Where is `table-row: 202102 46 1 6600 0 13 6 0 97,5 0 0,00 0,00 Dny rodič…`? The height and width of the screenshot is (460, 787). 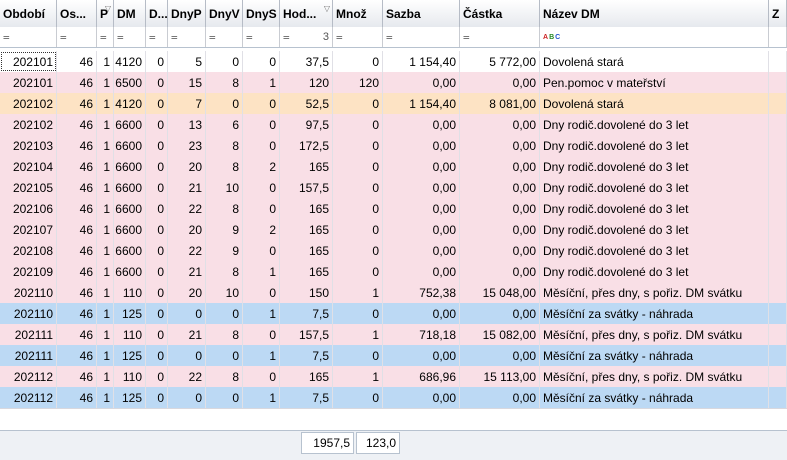
table-row: 202102 46 1 6600 0 13 6 0 97,5 0 0,00 0,00 Dny rodič… is located at coordinates (393, 125).